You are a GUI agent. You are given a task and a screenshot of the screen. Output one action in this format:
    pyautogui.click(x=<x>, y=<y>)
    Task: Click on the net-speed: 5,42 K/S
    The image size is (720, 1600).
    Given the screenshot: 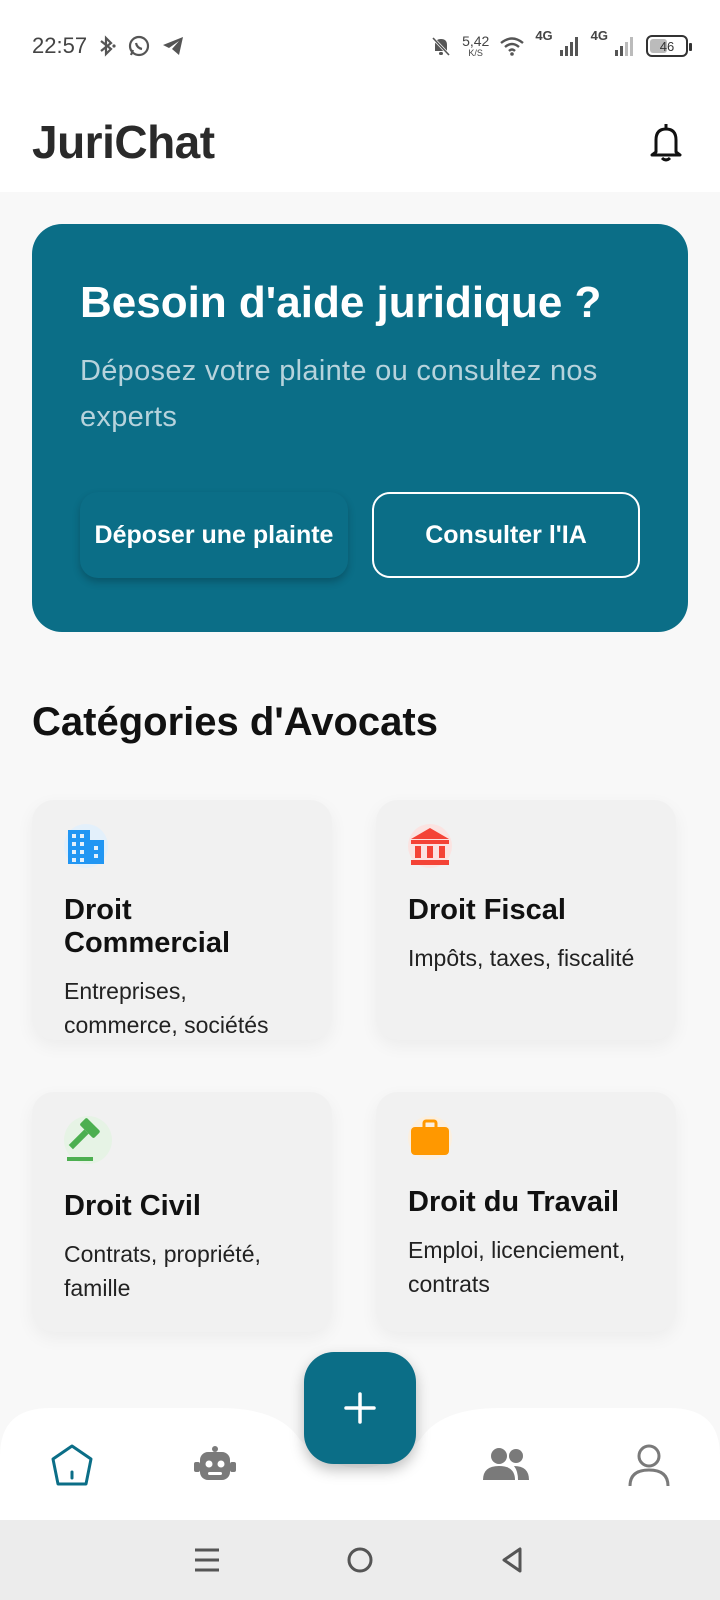 What is the action you would take?
    pyautogui.click(x=475, y=46)
    